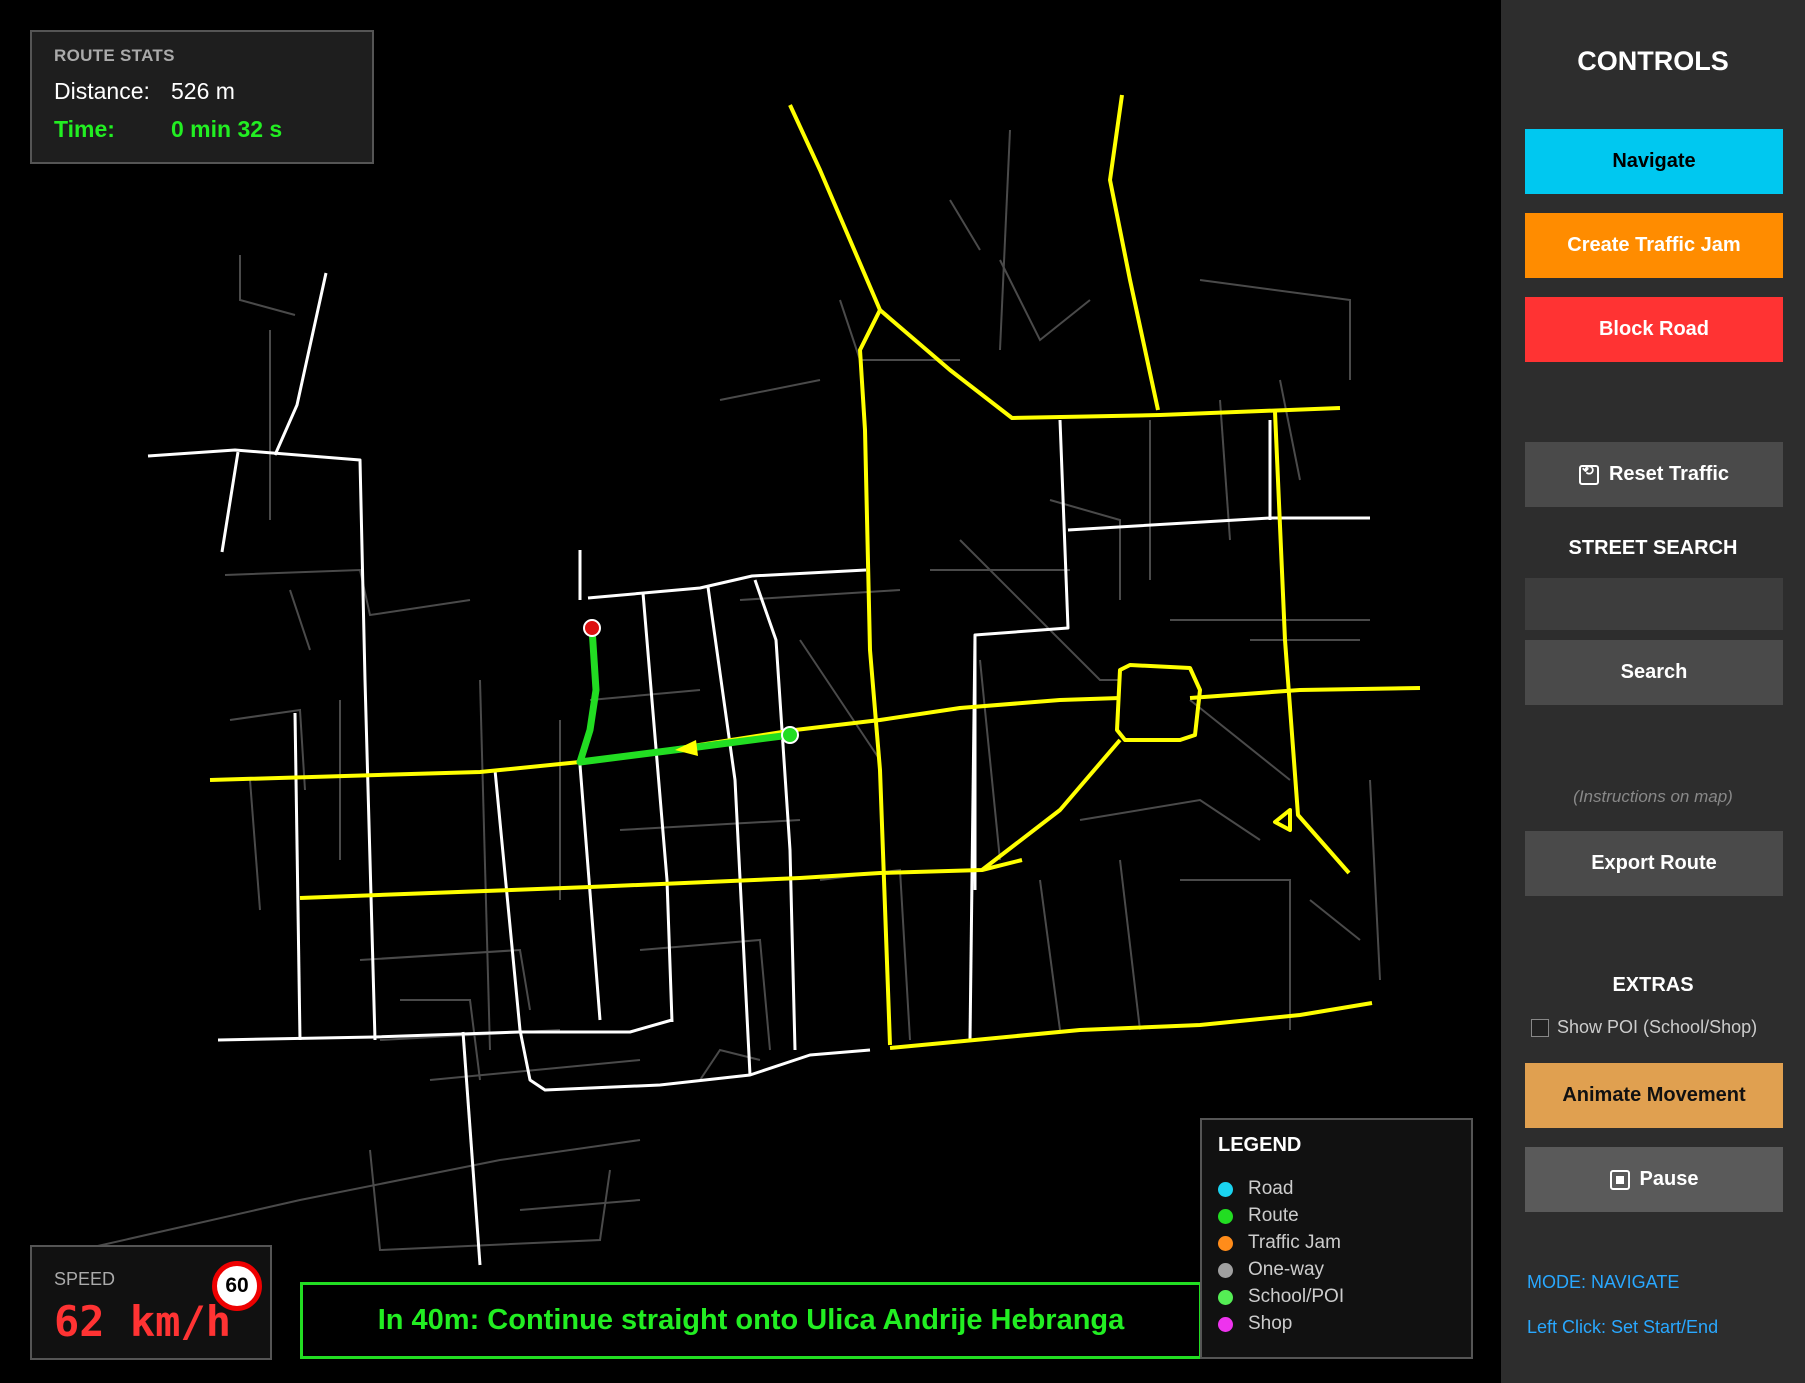 The width and height of the screenshot is (1805, 1383). What do you see at coordinates (1654, 1095) in the screenshot?
I see `animate-movement-button: Animate Movement` at bounding box center [1654, 1095].